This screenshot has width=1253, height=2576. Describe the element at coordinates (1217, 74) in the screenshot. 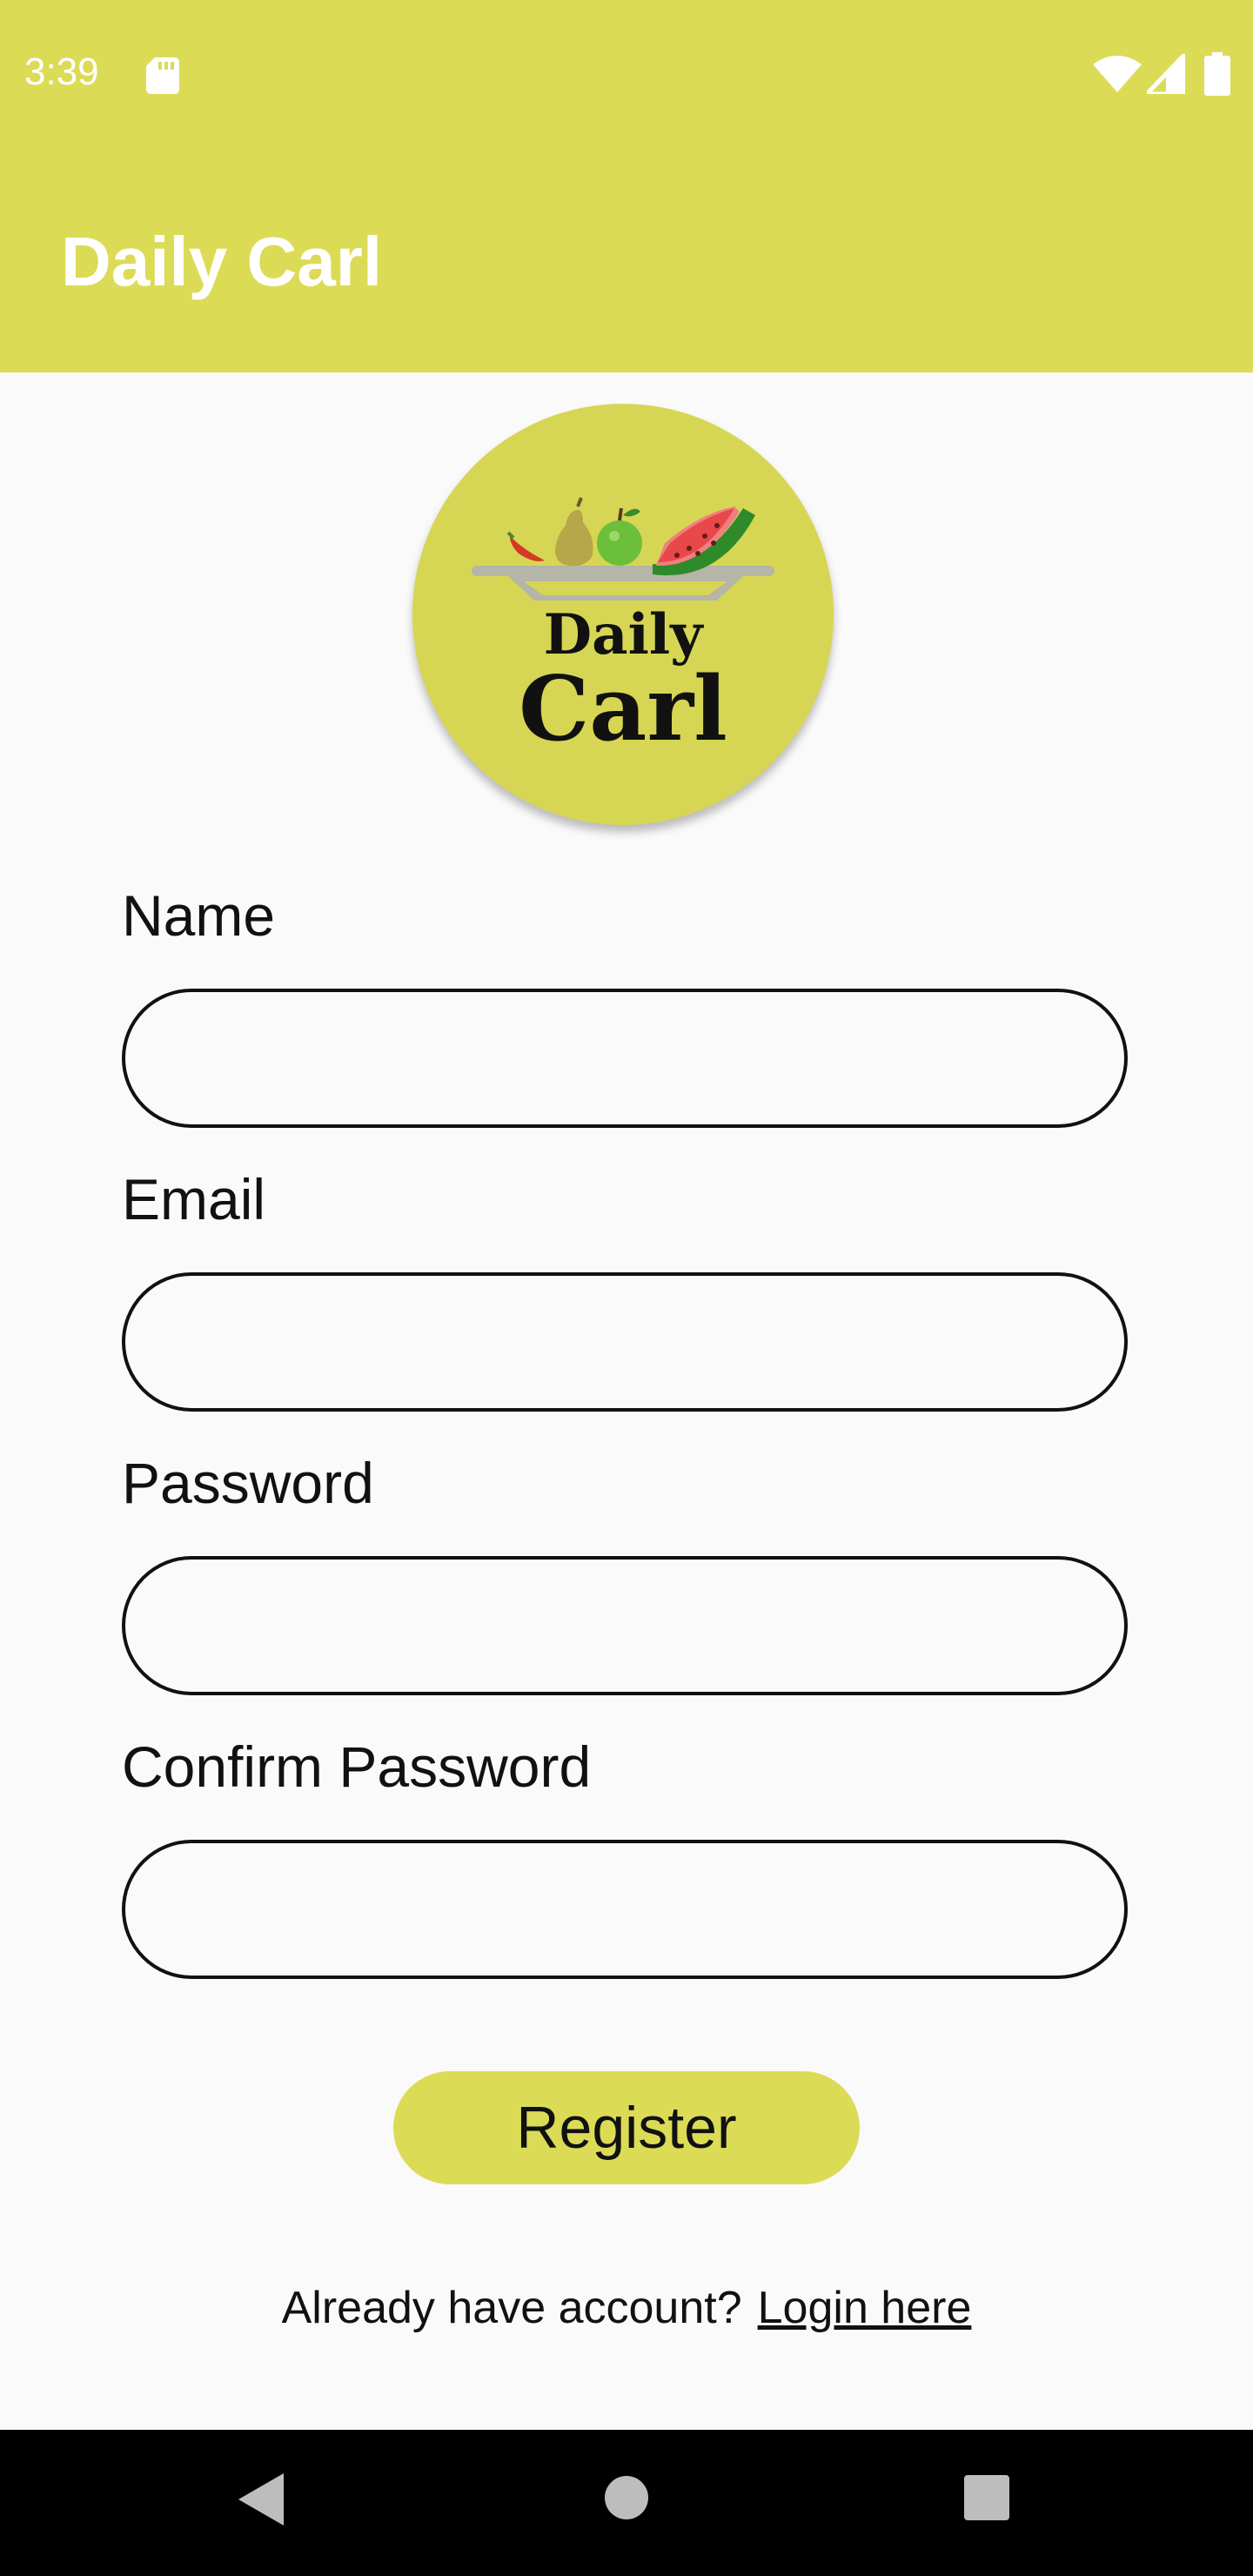

I see `battery-icon` at that location.